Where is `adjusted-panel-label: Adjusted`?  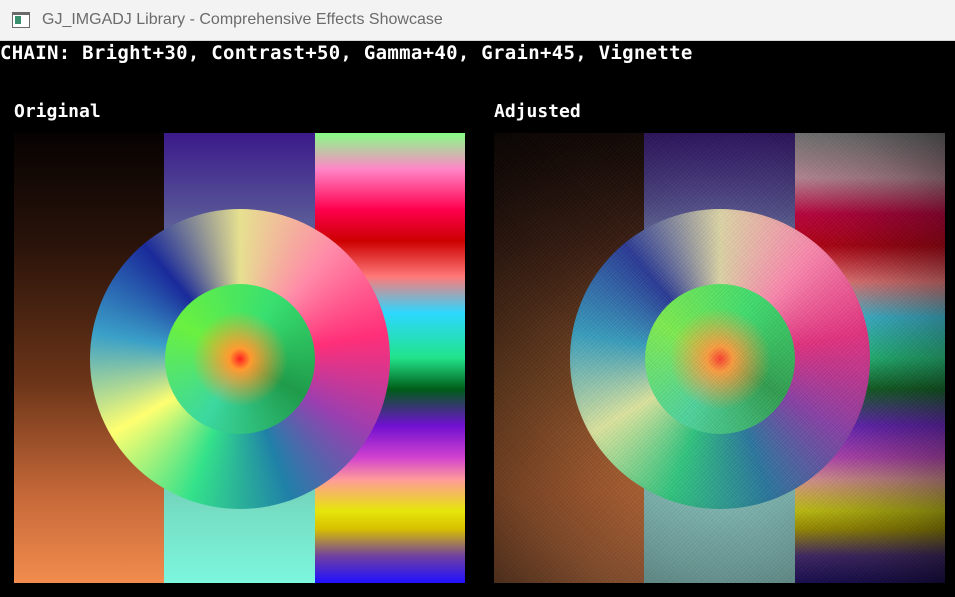 adjusted-panel-label: Adjusted is located at coordinates (537, 111).